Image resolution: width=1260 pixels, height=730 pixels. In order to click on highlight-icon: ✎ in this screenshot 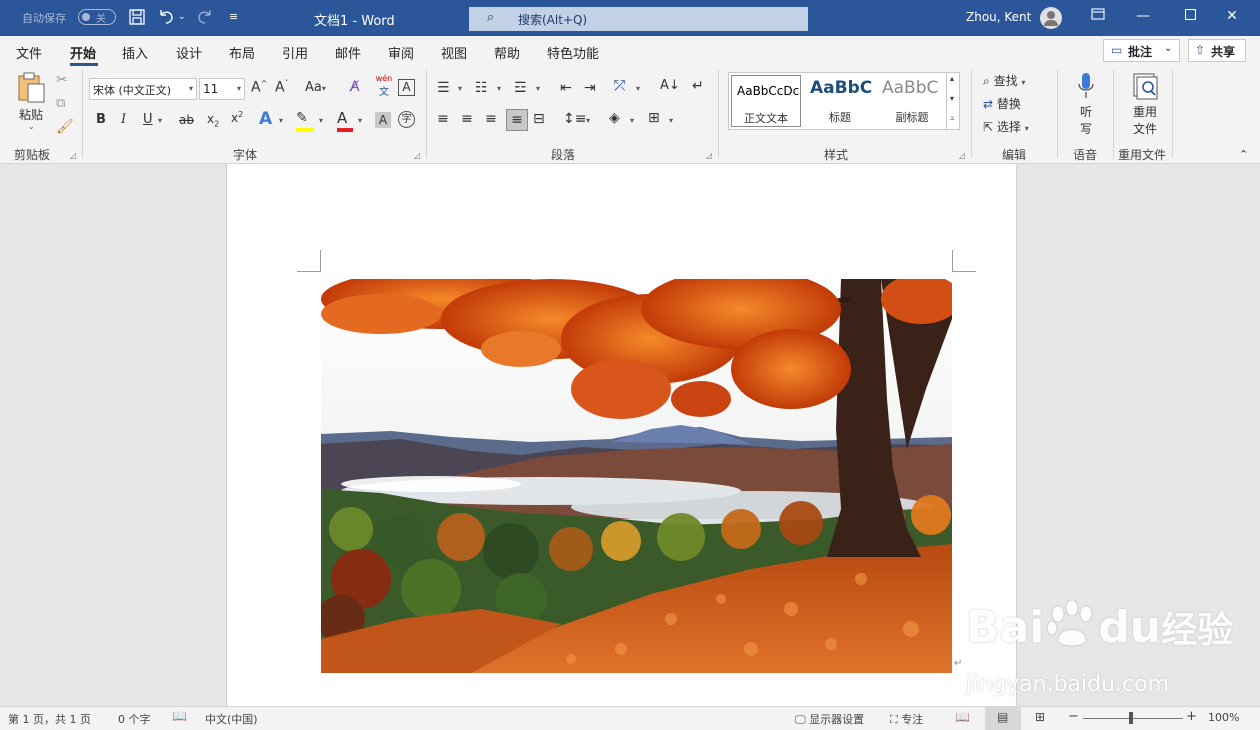, I will do `click(305, 121)`.